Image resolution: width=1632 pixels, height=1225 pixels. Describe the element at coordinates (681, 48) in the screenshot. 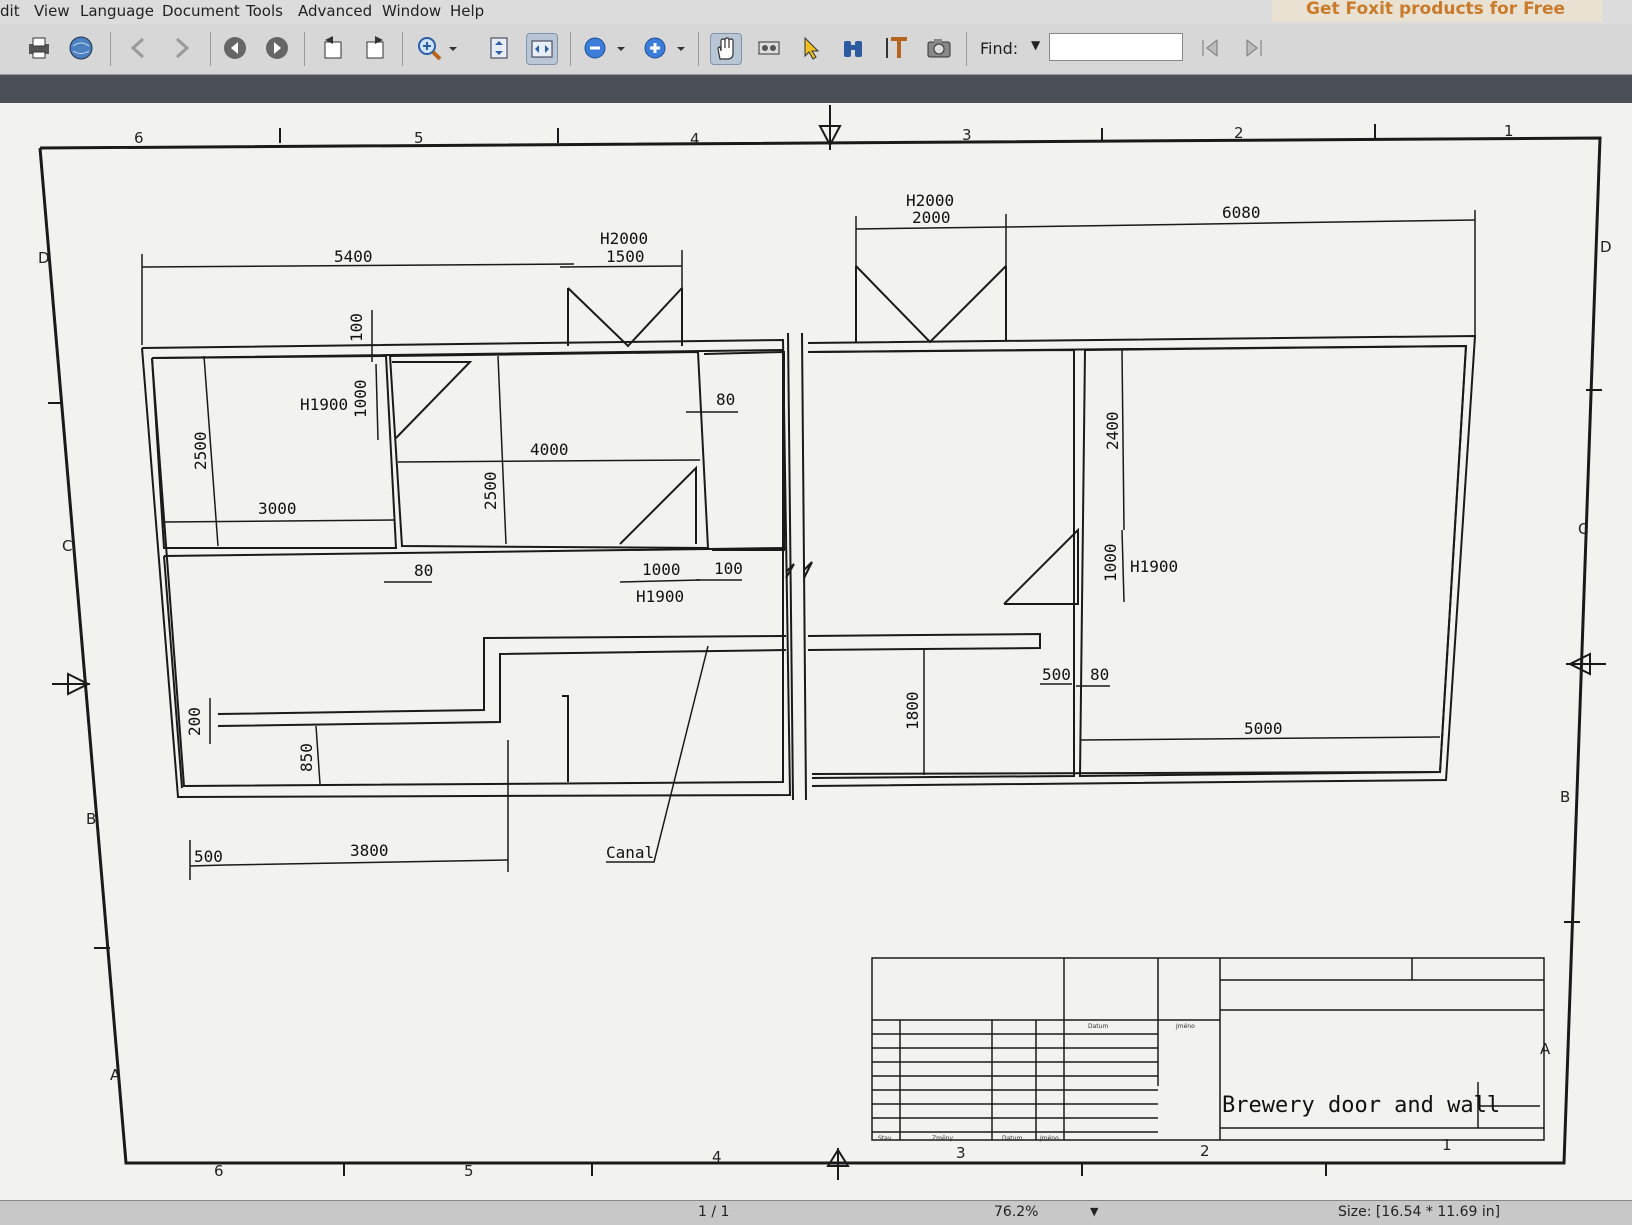

I see `zoom-in-dropdown-icon` at that location.